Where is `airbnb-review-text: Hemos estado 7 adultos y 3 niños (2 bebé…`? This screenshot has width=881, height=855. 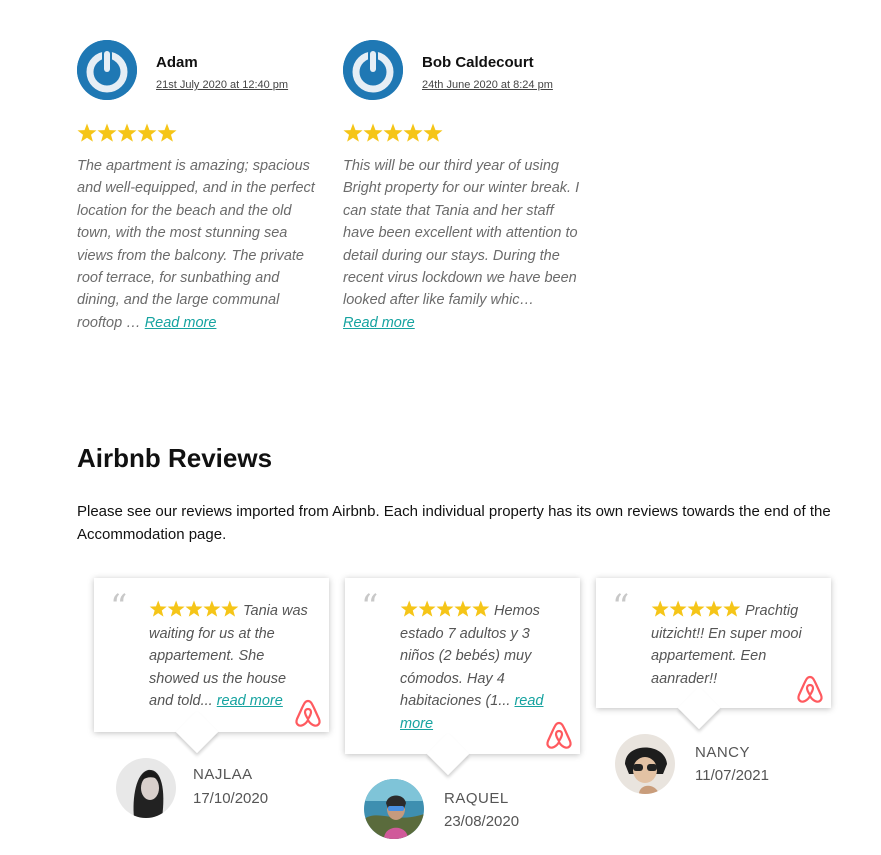 airbnb-review-text: Hemos estado 7 adultos y 3 niños (2 bebé… is located at coordinates (480, 667).